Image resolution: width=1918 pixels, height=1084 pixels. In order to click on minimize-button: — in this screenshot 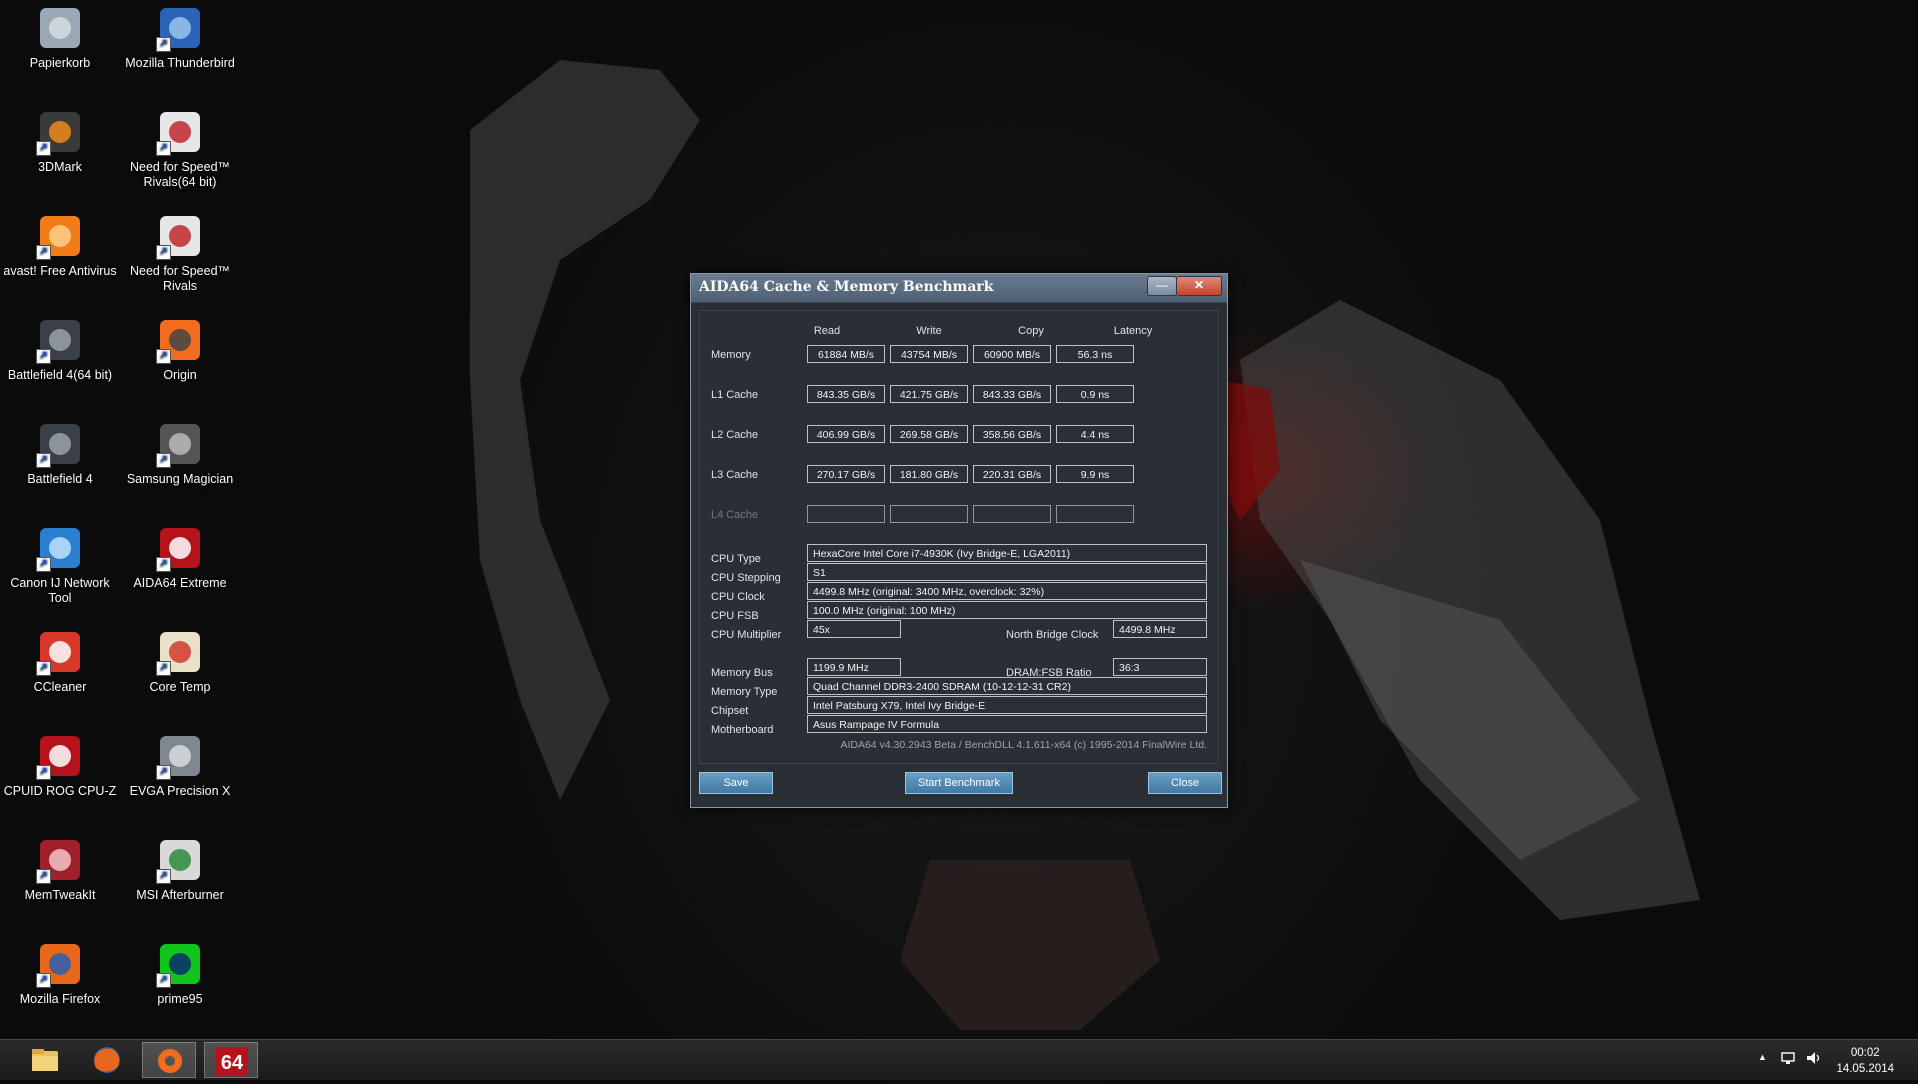, I will do `click(1162, 286)`.